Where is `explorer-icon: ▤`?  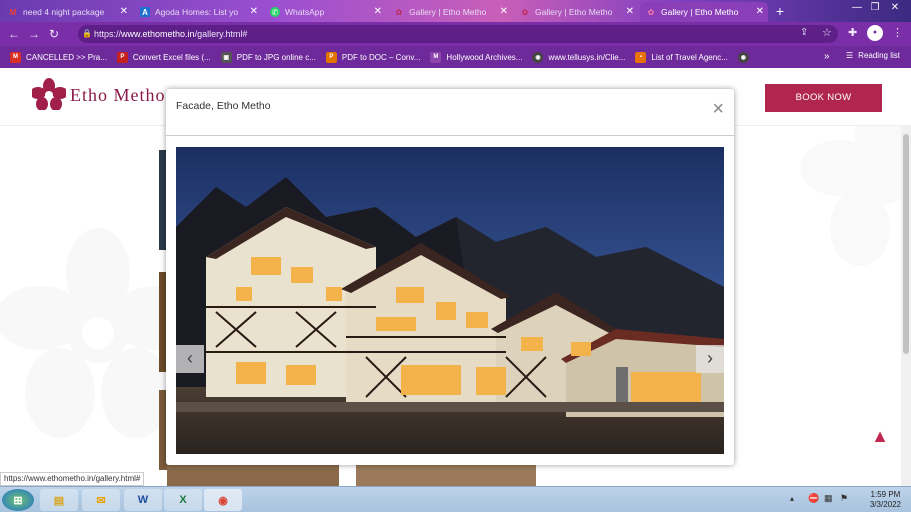
explorer-icon: ▤ is located at coordinates (59, 500).